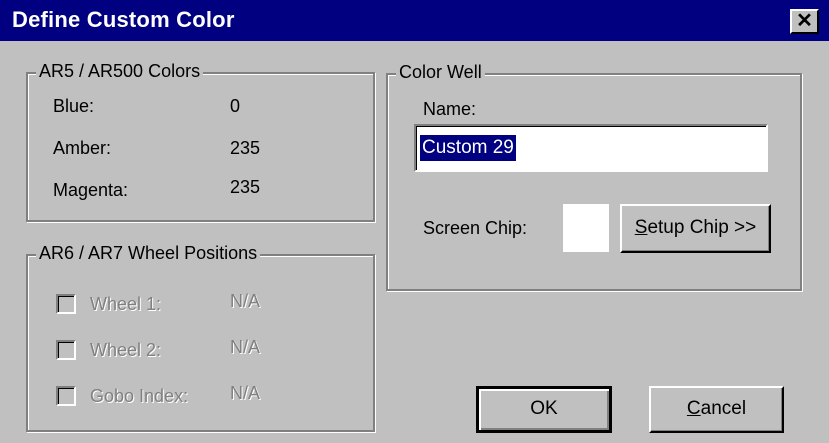 This screenshot has height=443, width=829. Describe the element at coordinates (693, 408) in the screenshot. I see `cancel-mnemonic: C` at that location.